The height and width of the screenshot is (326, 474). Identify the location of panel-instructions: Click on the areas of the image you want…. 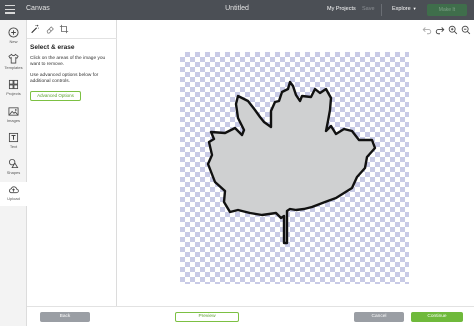
(68, 62).